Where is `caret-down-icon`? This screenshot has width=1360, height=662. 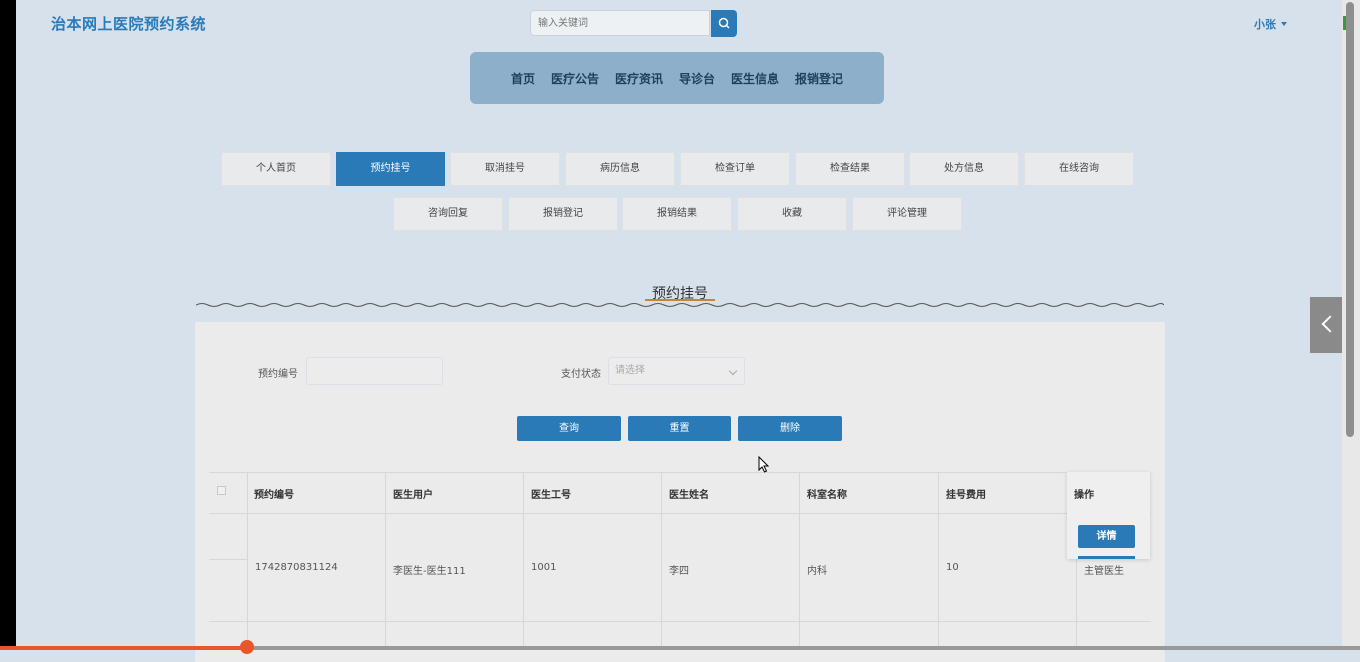 caret-down-icon is located at coordinates (1284, 24).